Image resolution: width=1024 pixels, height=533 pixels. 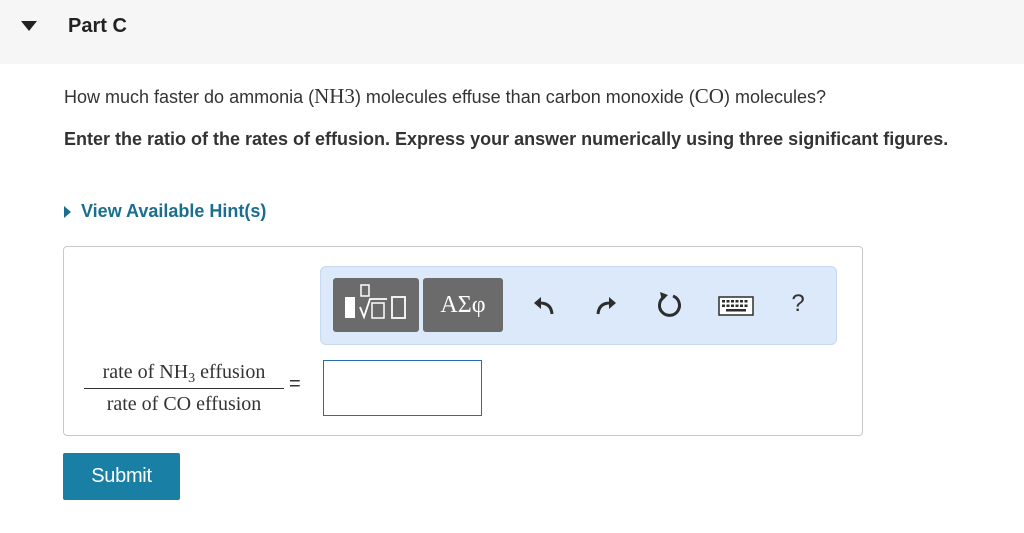 I want to click on collapse-triangle-icon, so click(x=29, y=26).